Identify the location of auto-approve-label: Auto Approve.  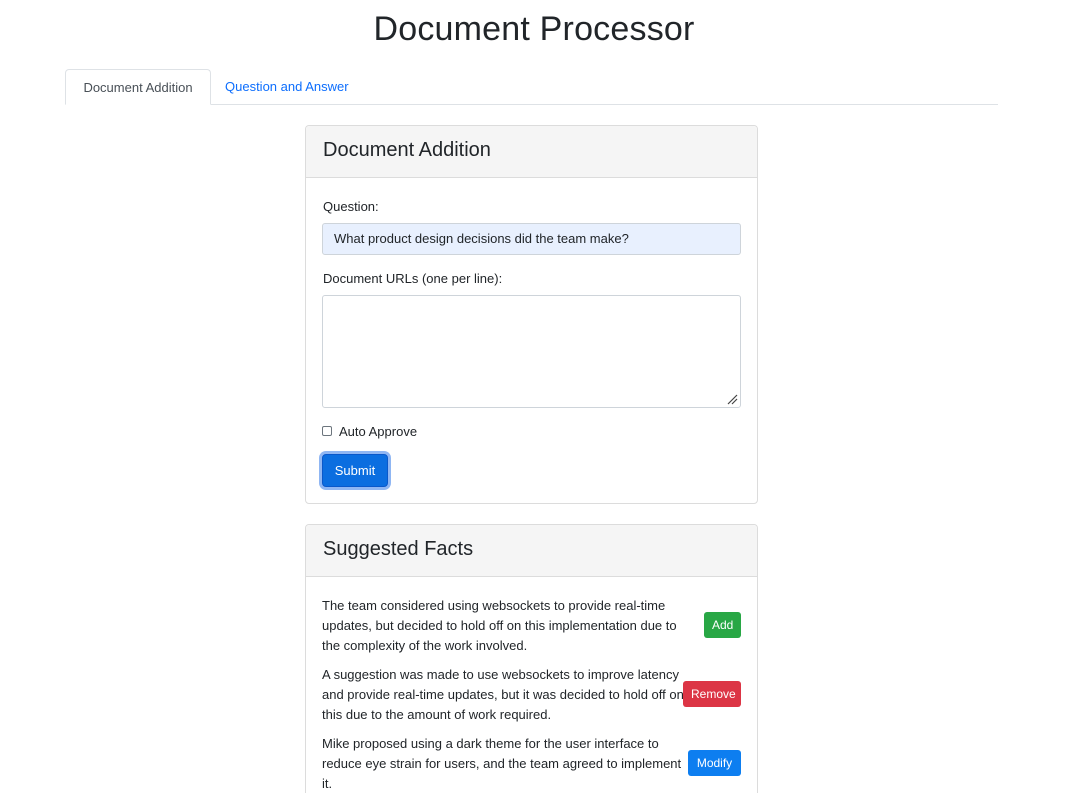
(378, 431).